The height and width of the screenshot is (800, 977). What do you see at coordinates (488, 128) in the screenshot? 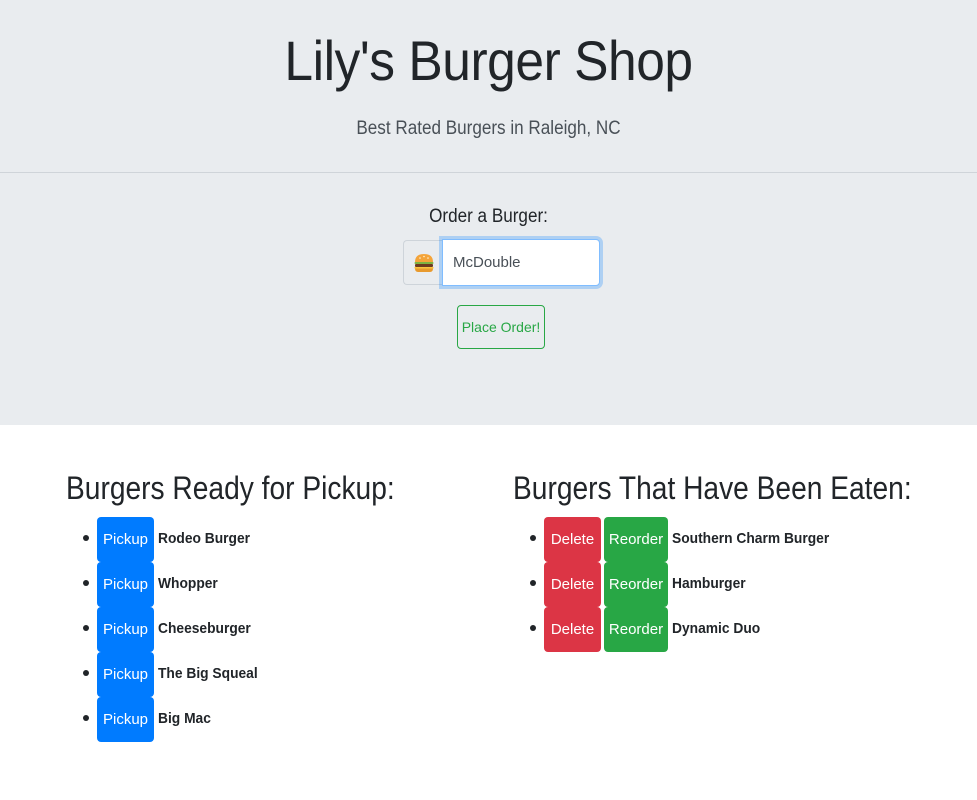
I see `tagline: Best Rated Burgers in Raleigh, NC` at bounding box center [488, 128].